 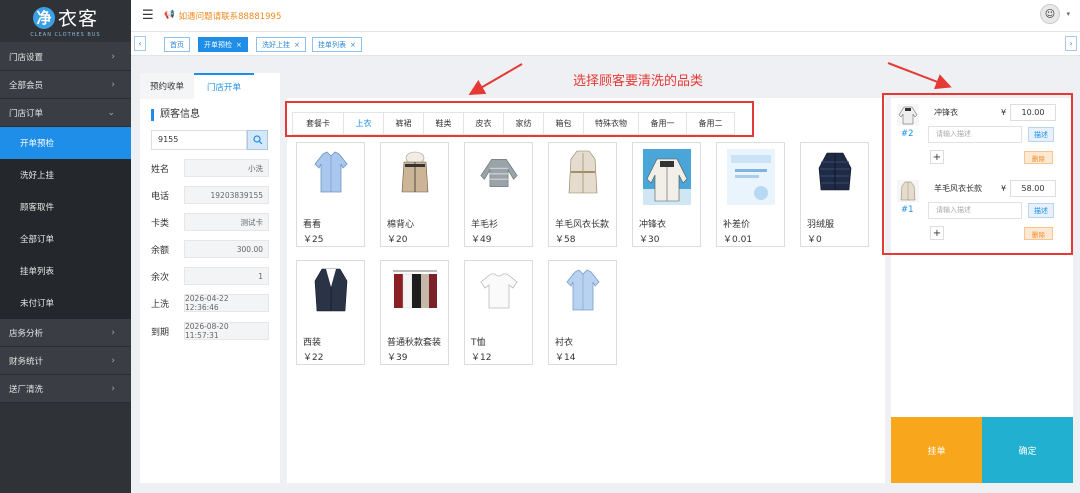 I want to click on search-button, so click(x=257, y=140).